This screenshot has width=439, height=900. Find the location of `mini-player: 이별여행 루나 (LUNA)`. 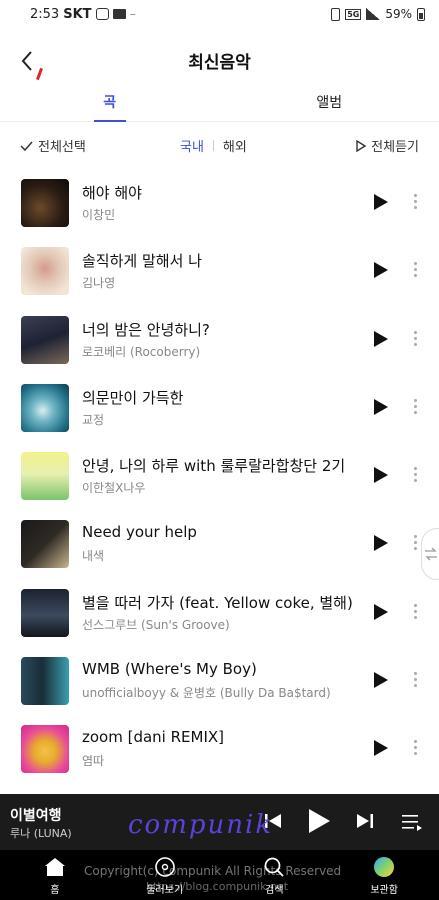

mini-player: 이별여행 루나 (LUNA) is located at coordinates (219, 822).